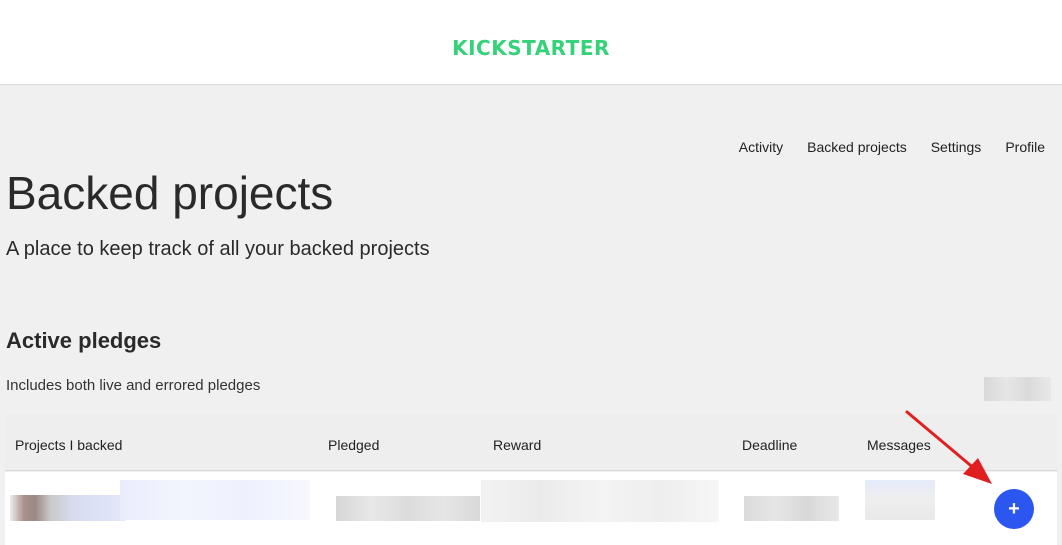 Image resolution: width=1062 pixels, height=545 pixels. What do you see at coordinates (67, 508) in the screenshot?
I see `project-thumbnail-blurred` at bounding box center [67, 508].